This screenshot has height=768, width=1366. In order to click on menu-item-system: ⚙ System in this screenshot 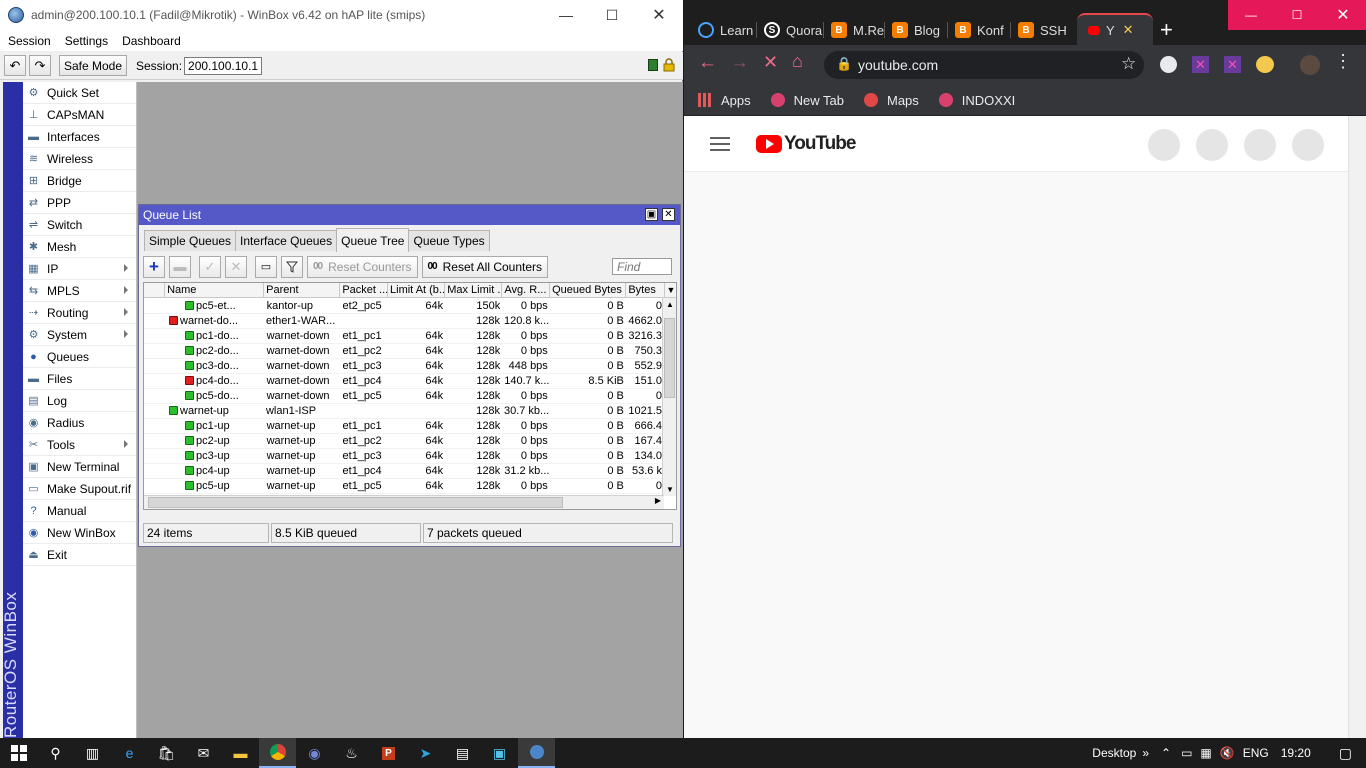, I will do `click(79, 335)`.